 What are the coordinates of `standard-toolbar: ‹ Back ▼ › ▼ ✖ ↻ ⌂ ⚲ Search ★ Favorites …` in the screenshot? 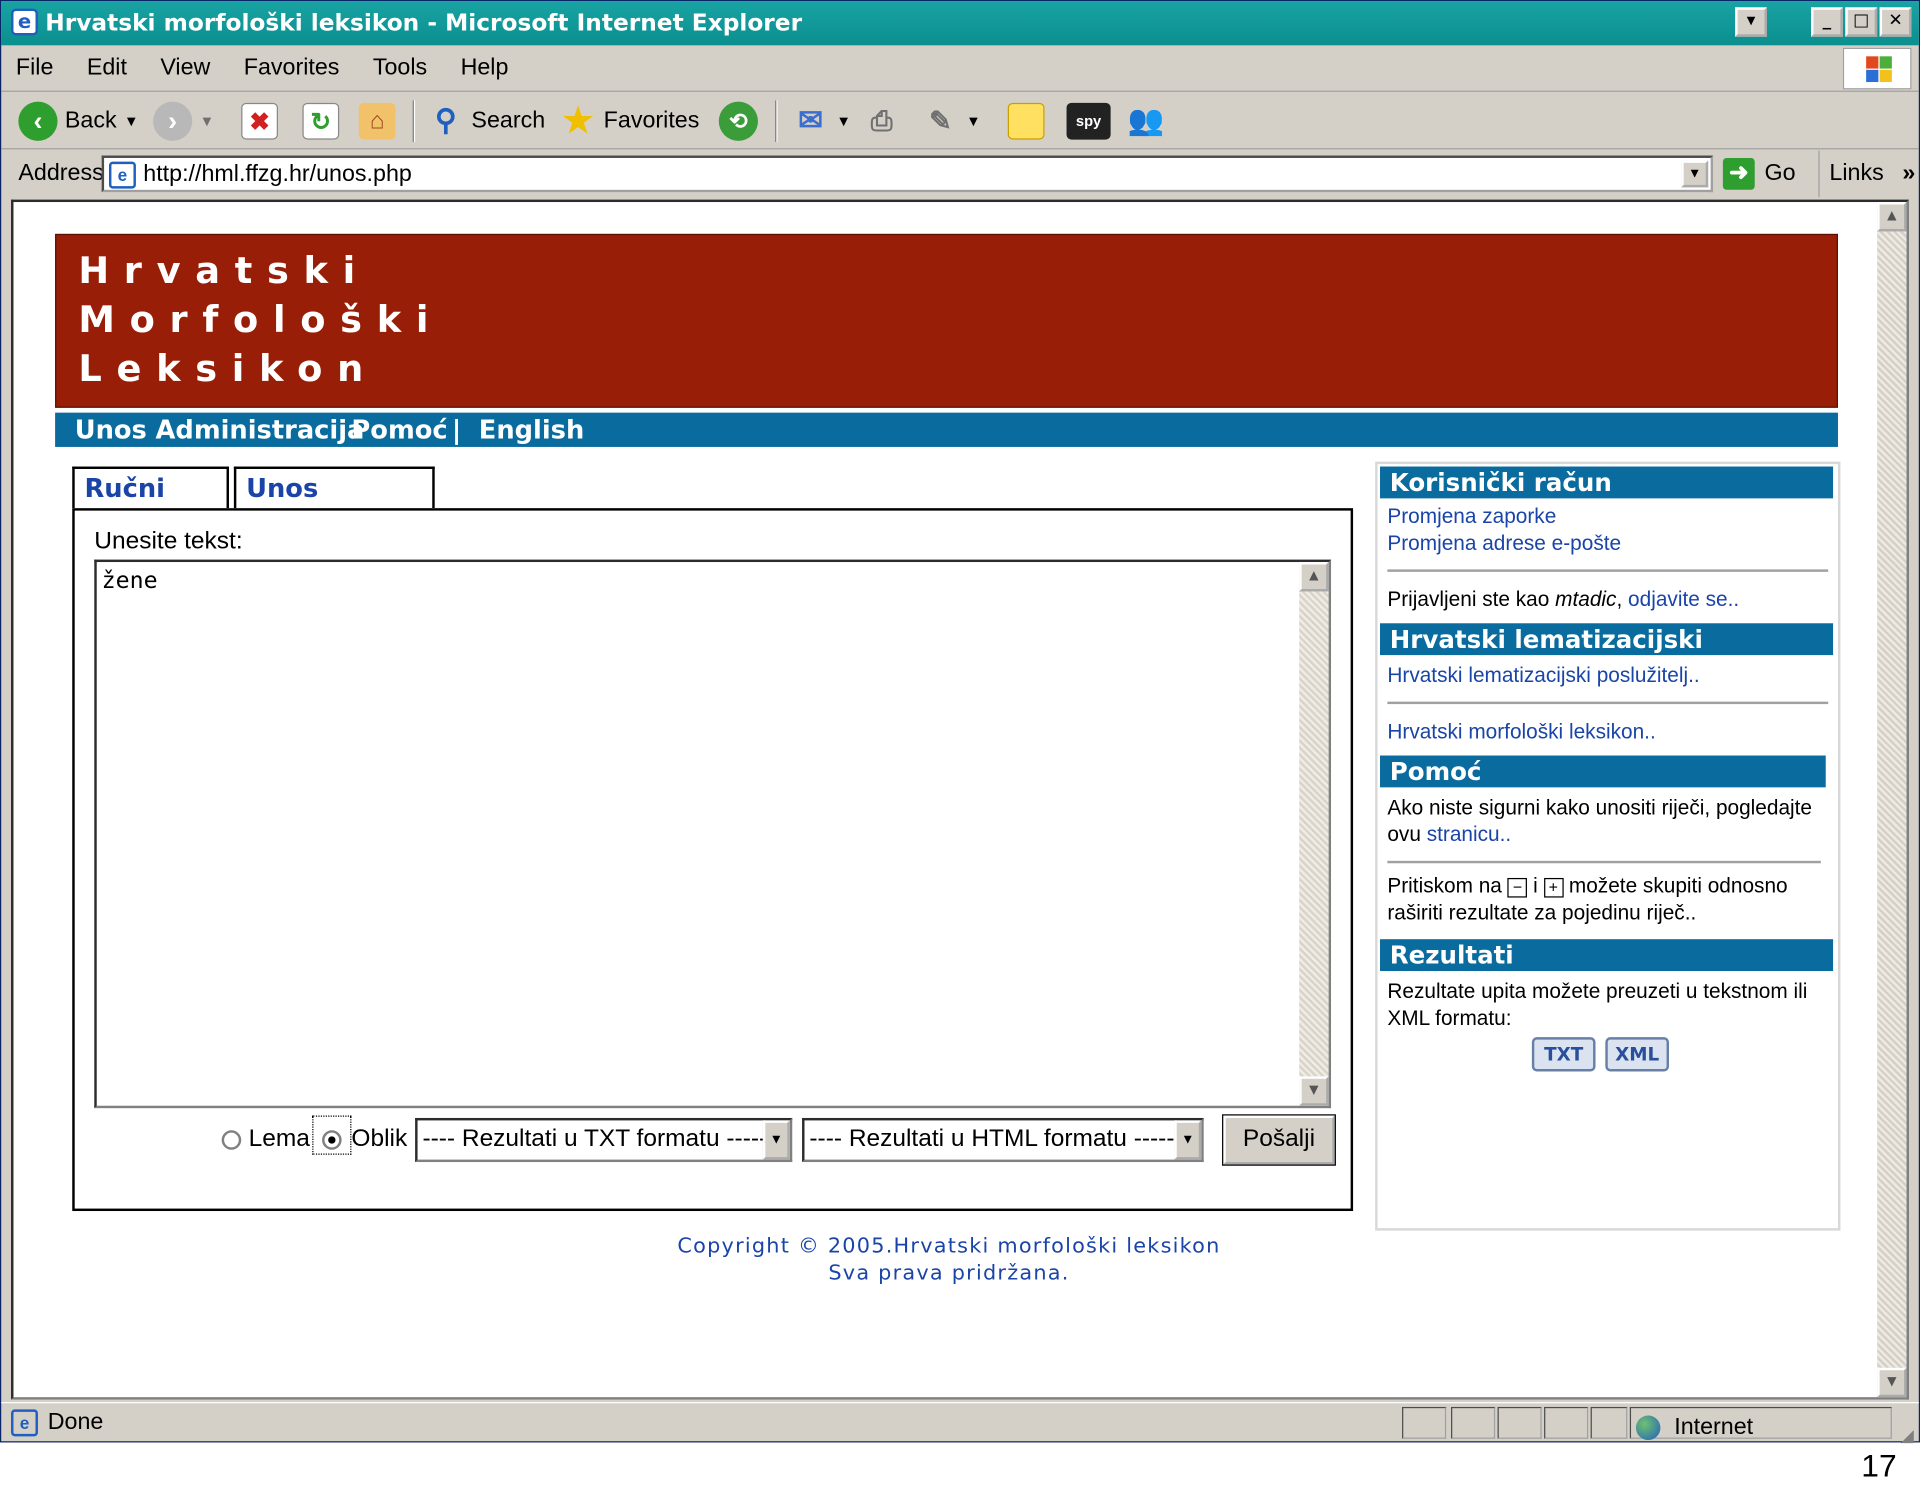 It's located at (960, 121).